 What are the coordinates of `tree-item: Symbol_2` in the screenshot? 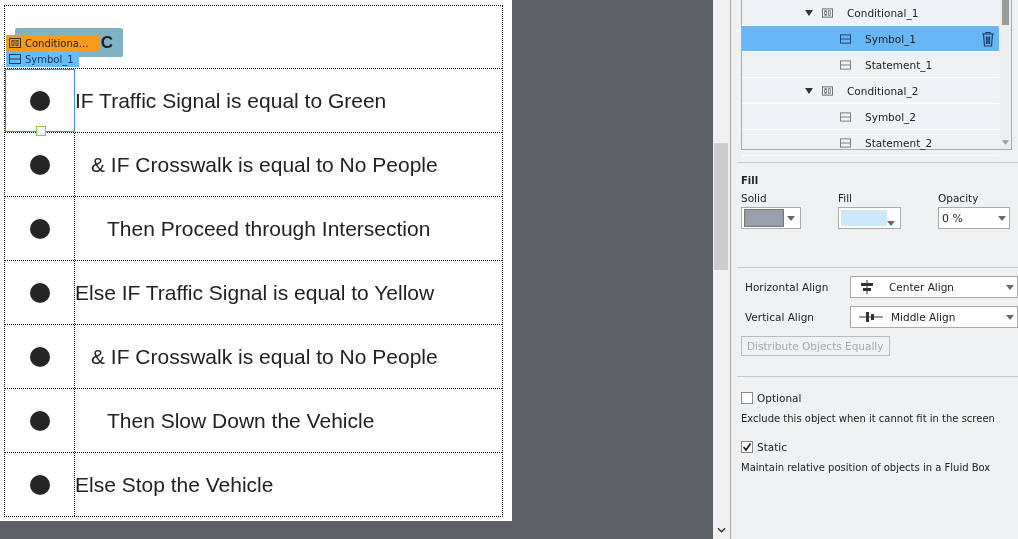 It's located at (870, 117).